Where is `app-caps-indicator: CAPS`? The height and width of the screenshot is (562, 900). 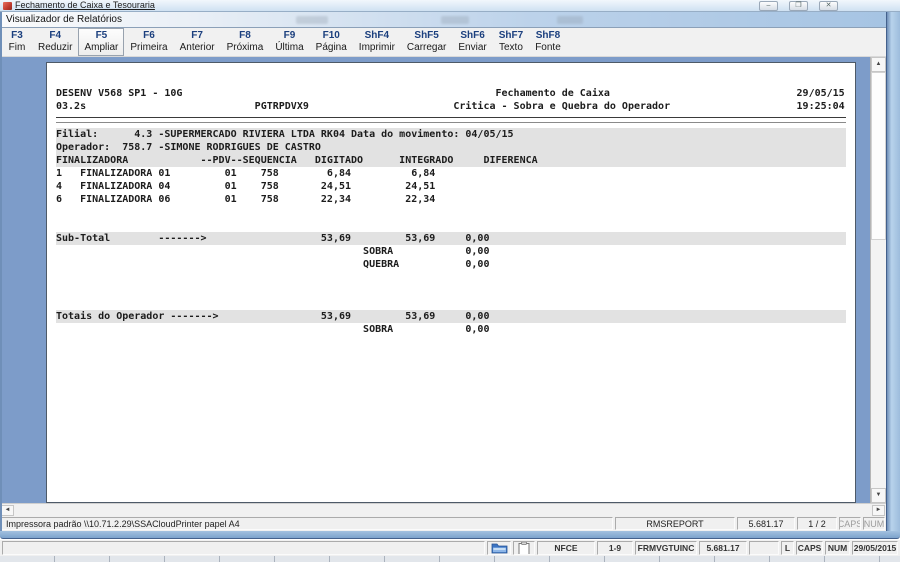 app-caps-indicator: CAPS is located at coordinates (809, 548).